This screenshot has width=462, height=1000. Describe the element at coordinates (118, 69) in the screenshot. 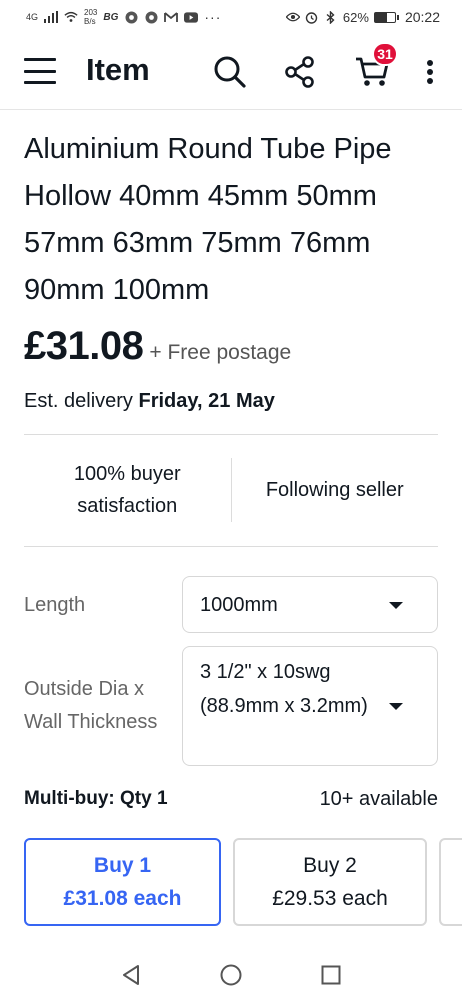

I see `page-title: Item` at that location.